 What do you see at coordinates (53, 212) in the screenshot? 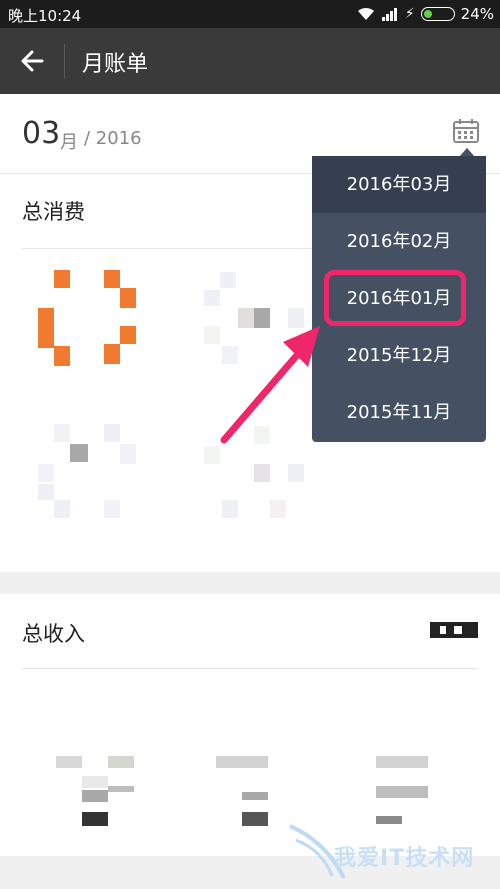
I see `expense-title: 总消费` at bounding box center [53, 212].